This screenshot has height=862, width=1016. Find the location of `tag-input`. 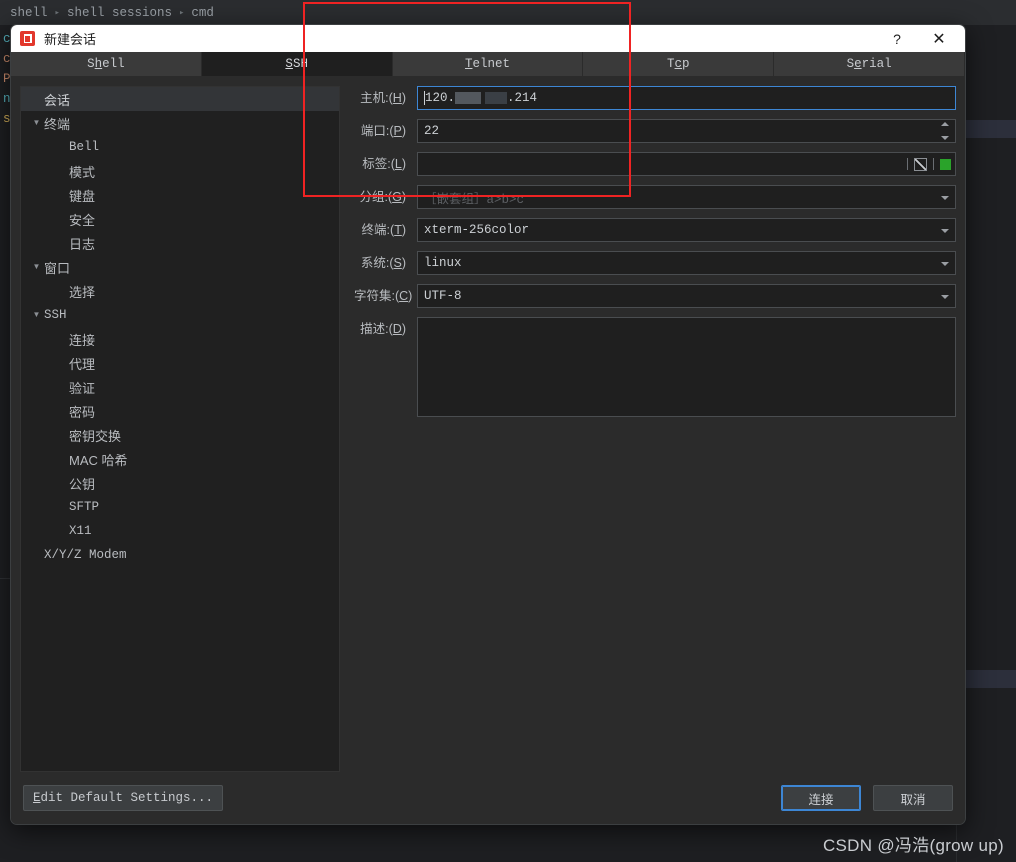

tag-input is located at coordinates (686, 164).